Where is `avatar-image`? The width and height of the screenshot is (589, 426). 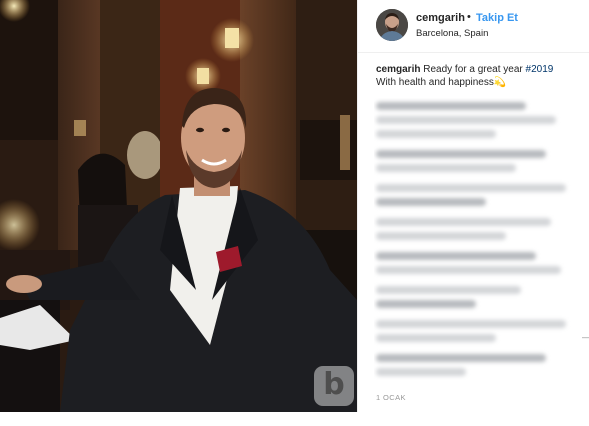 avatar-image is located at coordinates (392, 25).